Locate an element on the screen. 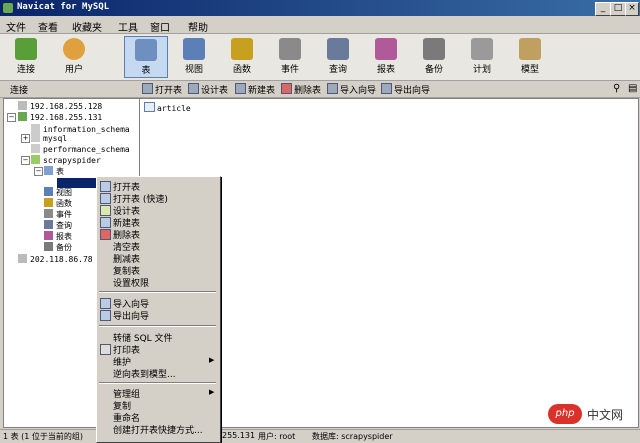 The height and width of the screenshot is (443, 640). toolbar-user-button: 用户 is located at coordinates (74, 57).